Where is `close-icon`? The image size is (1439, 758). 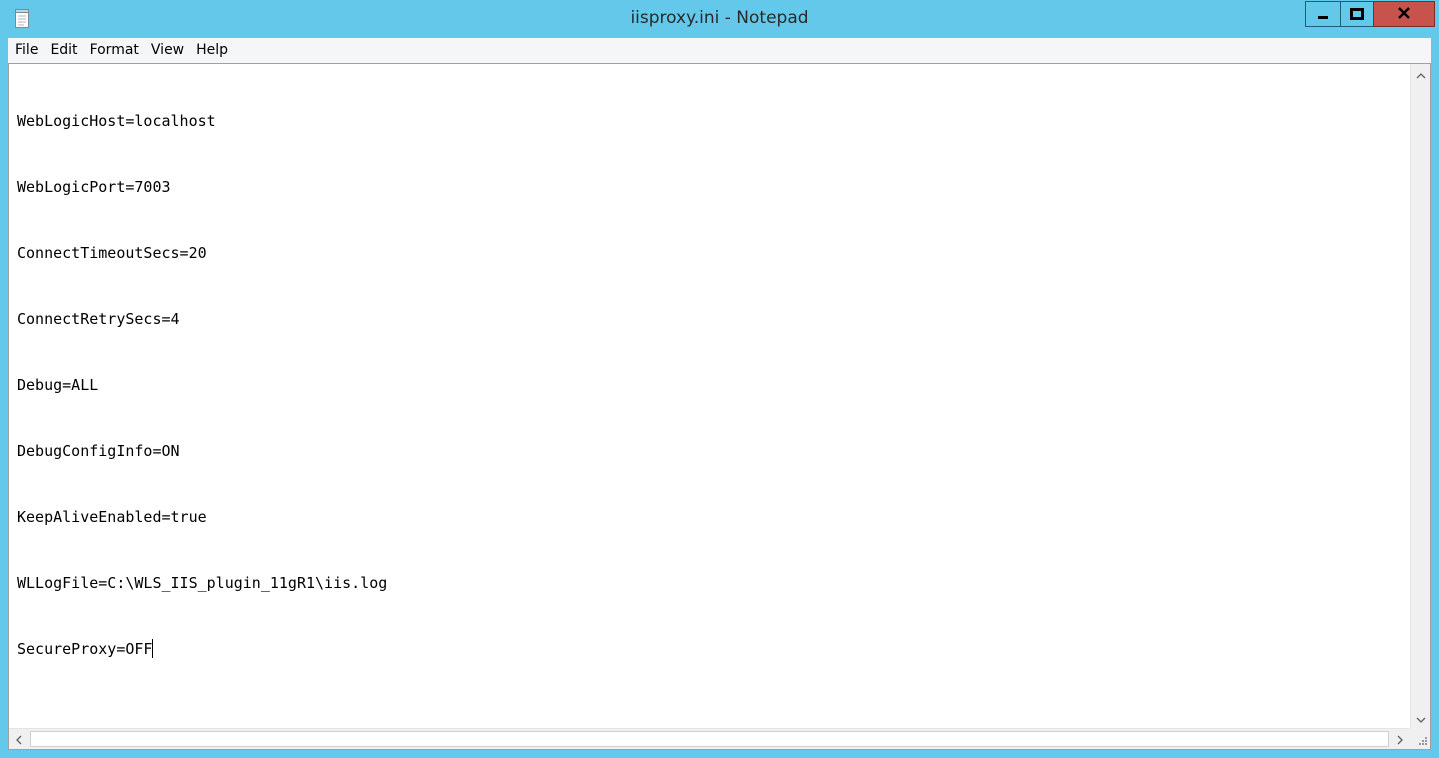 close-icon is located at coordinates (1404, 14).